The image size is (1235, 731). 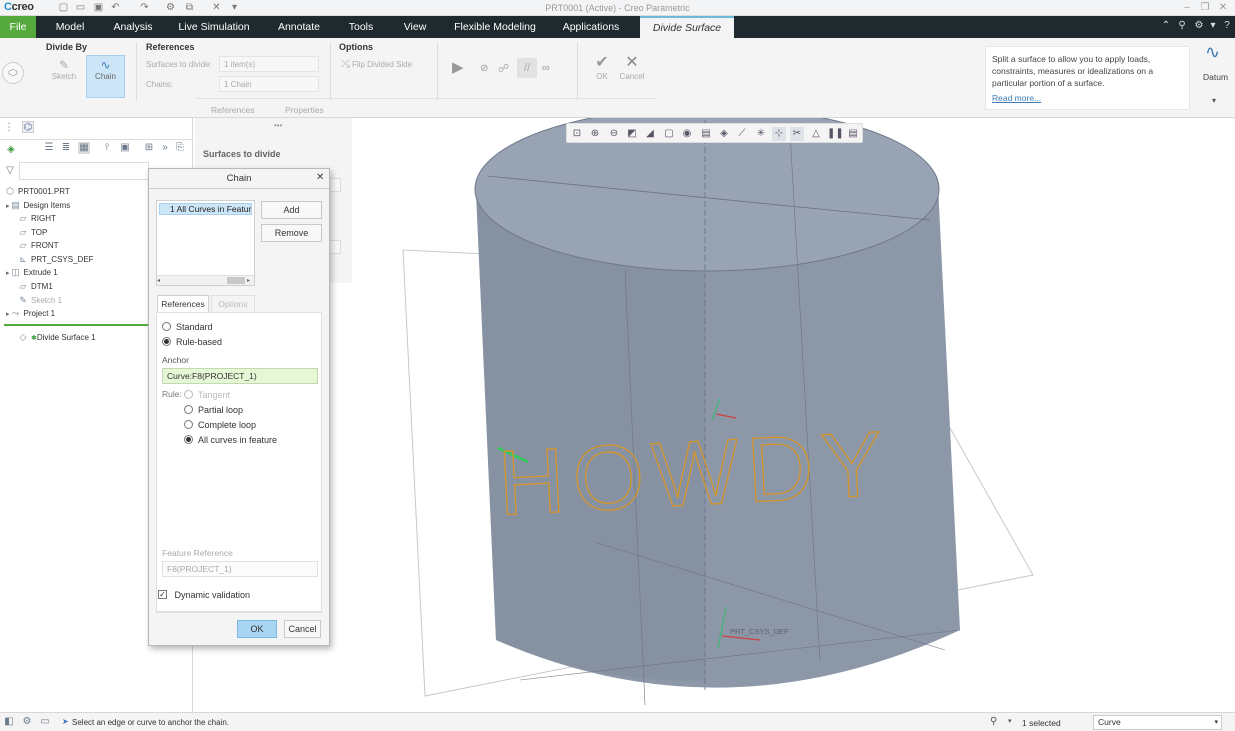 What do you see at coordinates (577, 134) in the screenshot?
I see `refit-icon: ⊡` at bounding box center [577, 134].